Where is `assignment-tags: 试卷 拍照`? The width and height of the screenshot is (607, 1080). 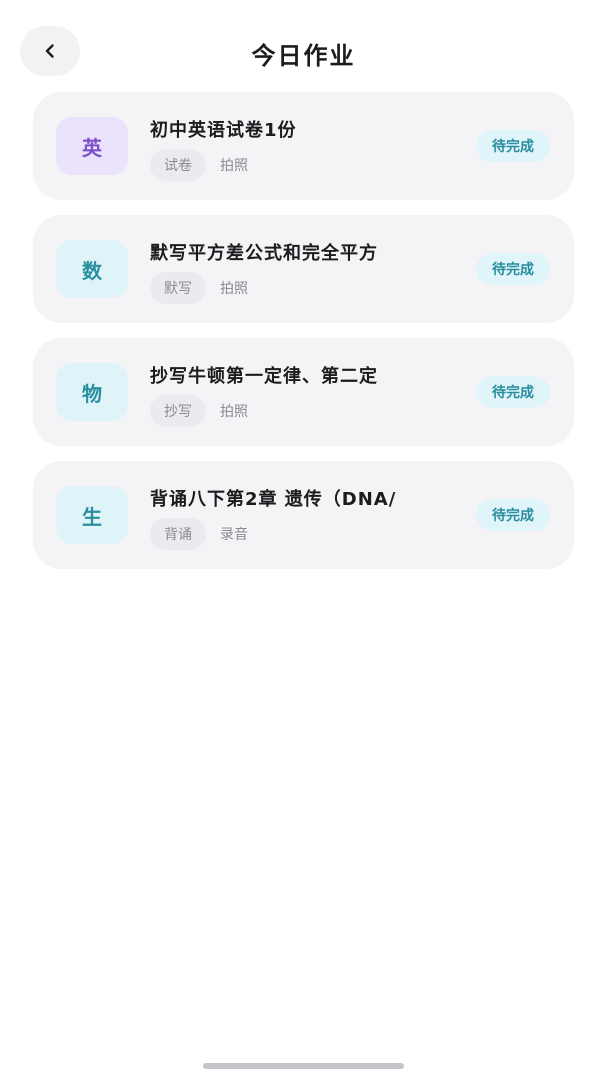
assignment-tags: 试卷 拍照 is located at coordinates (199, 165).